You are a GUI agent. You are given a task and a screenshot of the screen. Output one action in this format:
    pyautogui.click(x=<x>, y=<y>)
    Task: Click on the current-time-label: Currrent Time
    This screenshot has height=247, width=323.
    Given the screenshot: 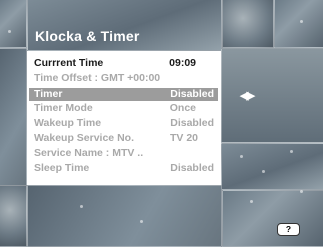 What is the action you would take?
    pyautogui.click(x=69, y=63)
    